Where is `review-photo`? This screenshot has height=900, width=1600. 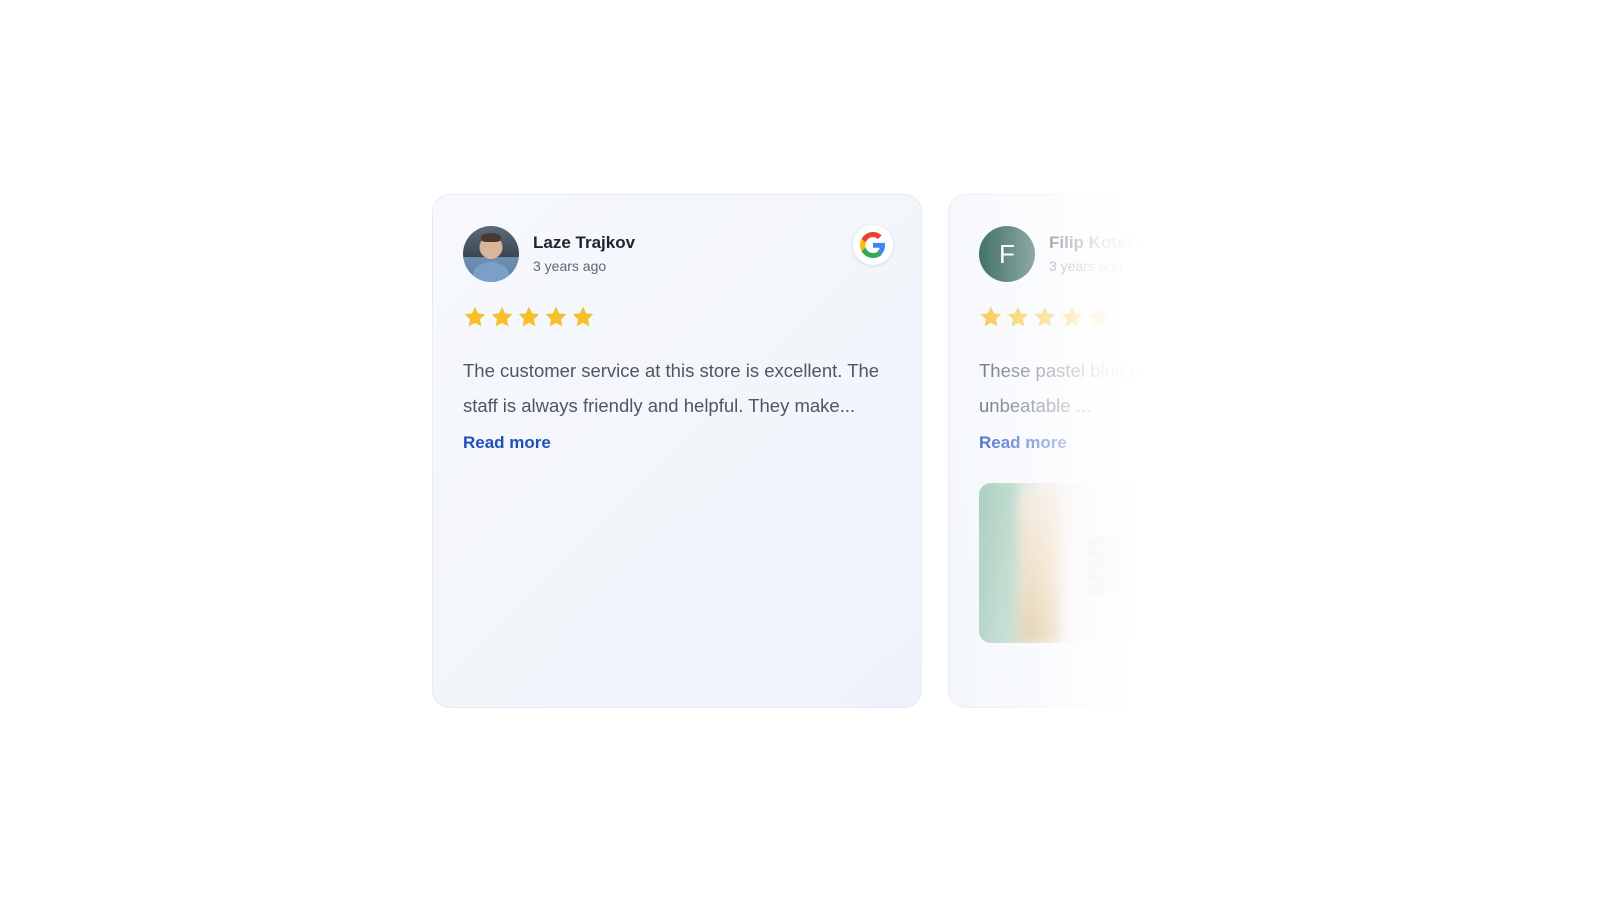 review-photo is located at coordinates (1083, 563).